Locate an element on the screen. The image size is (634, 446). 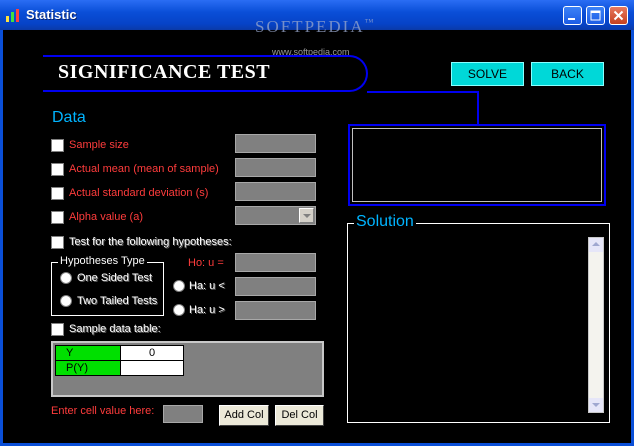
actual-mean-input is located at coordinates (275, 167).